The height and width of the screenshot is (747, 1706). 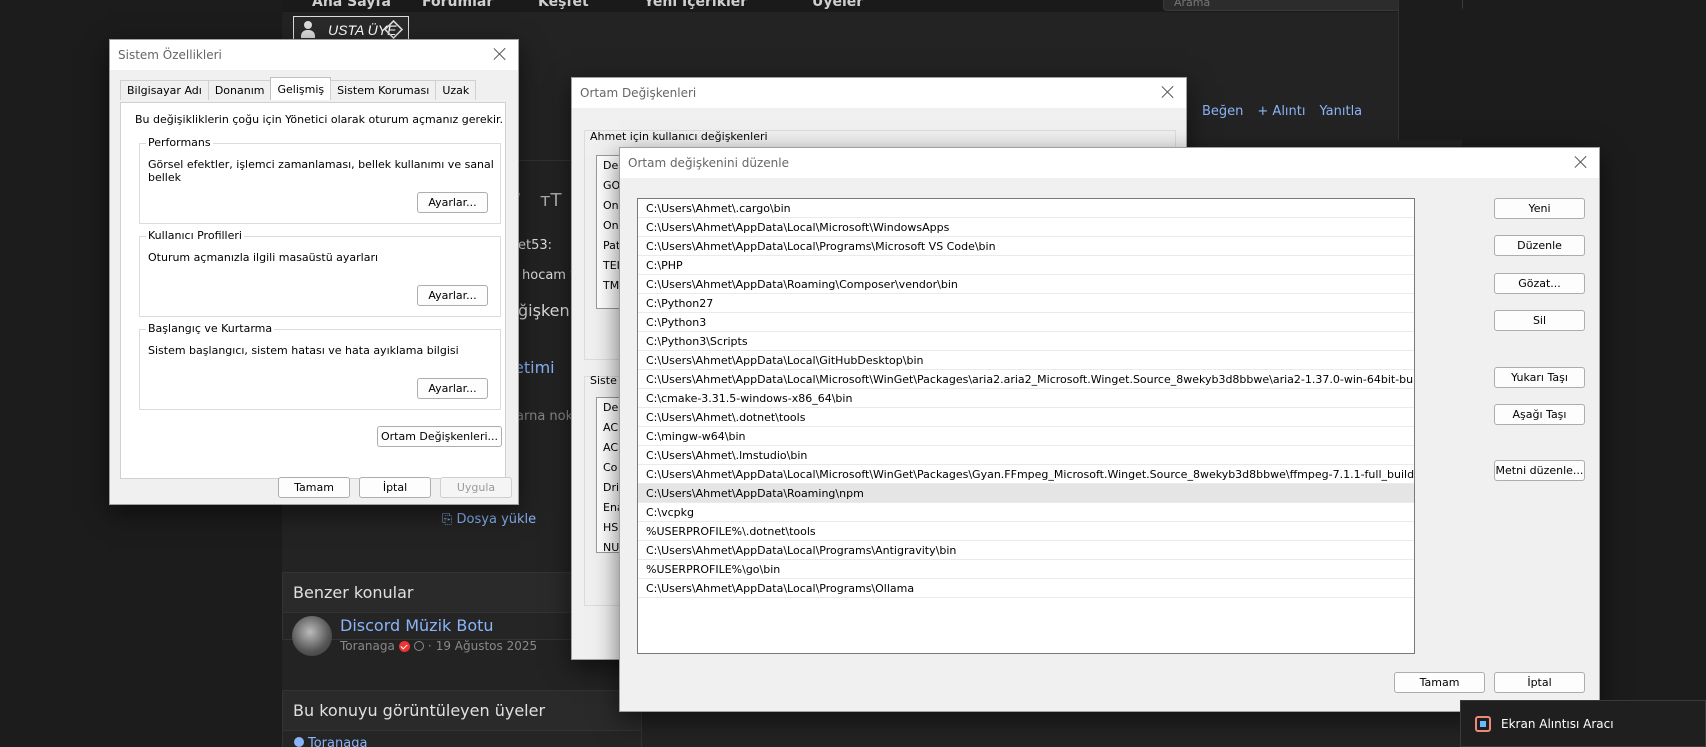 I want to click on viewer-user-link: Toranaga, so click(x=330, y=741).